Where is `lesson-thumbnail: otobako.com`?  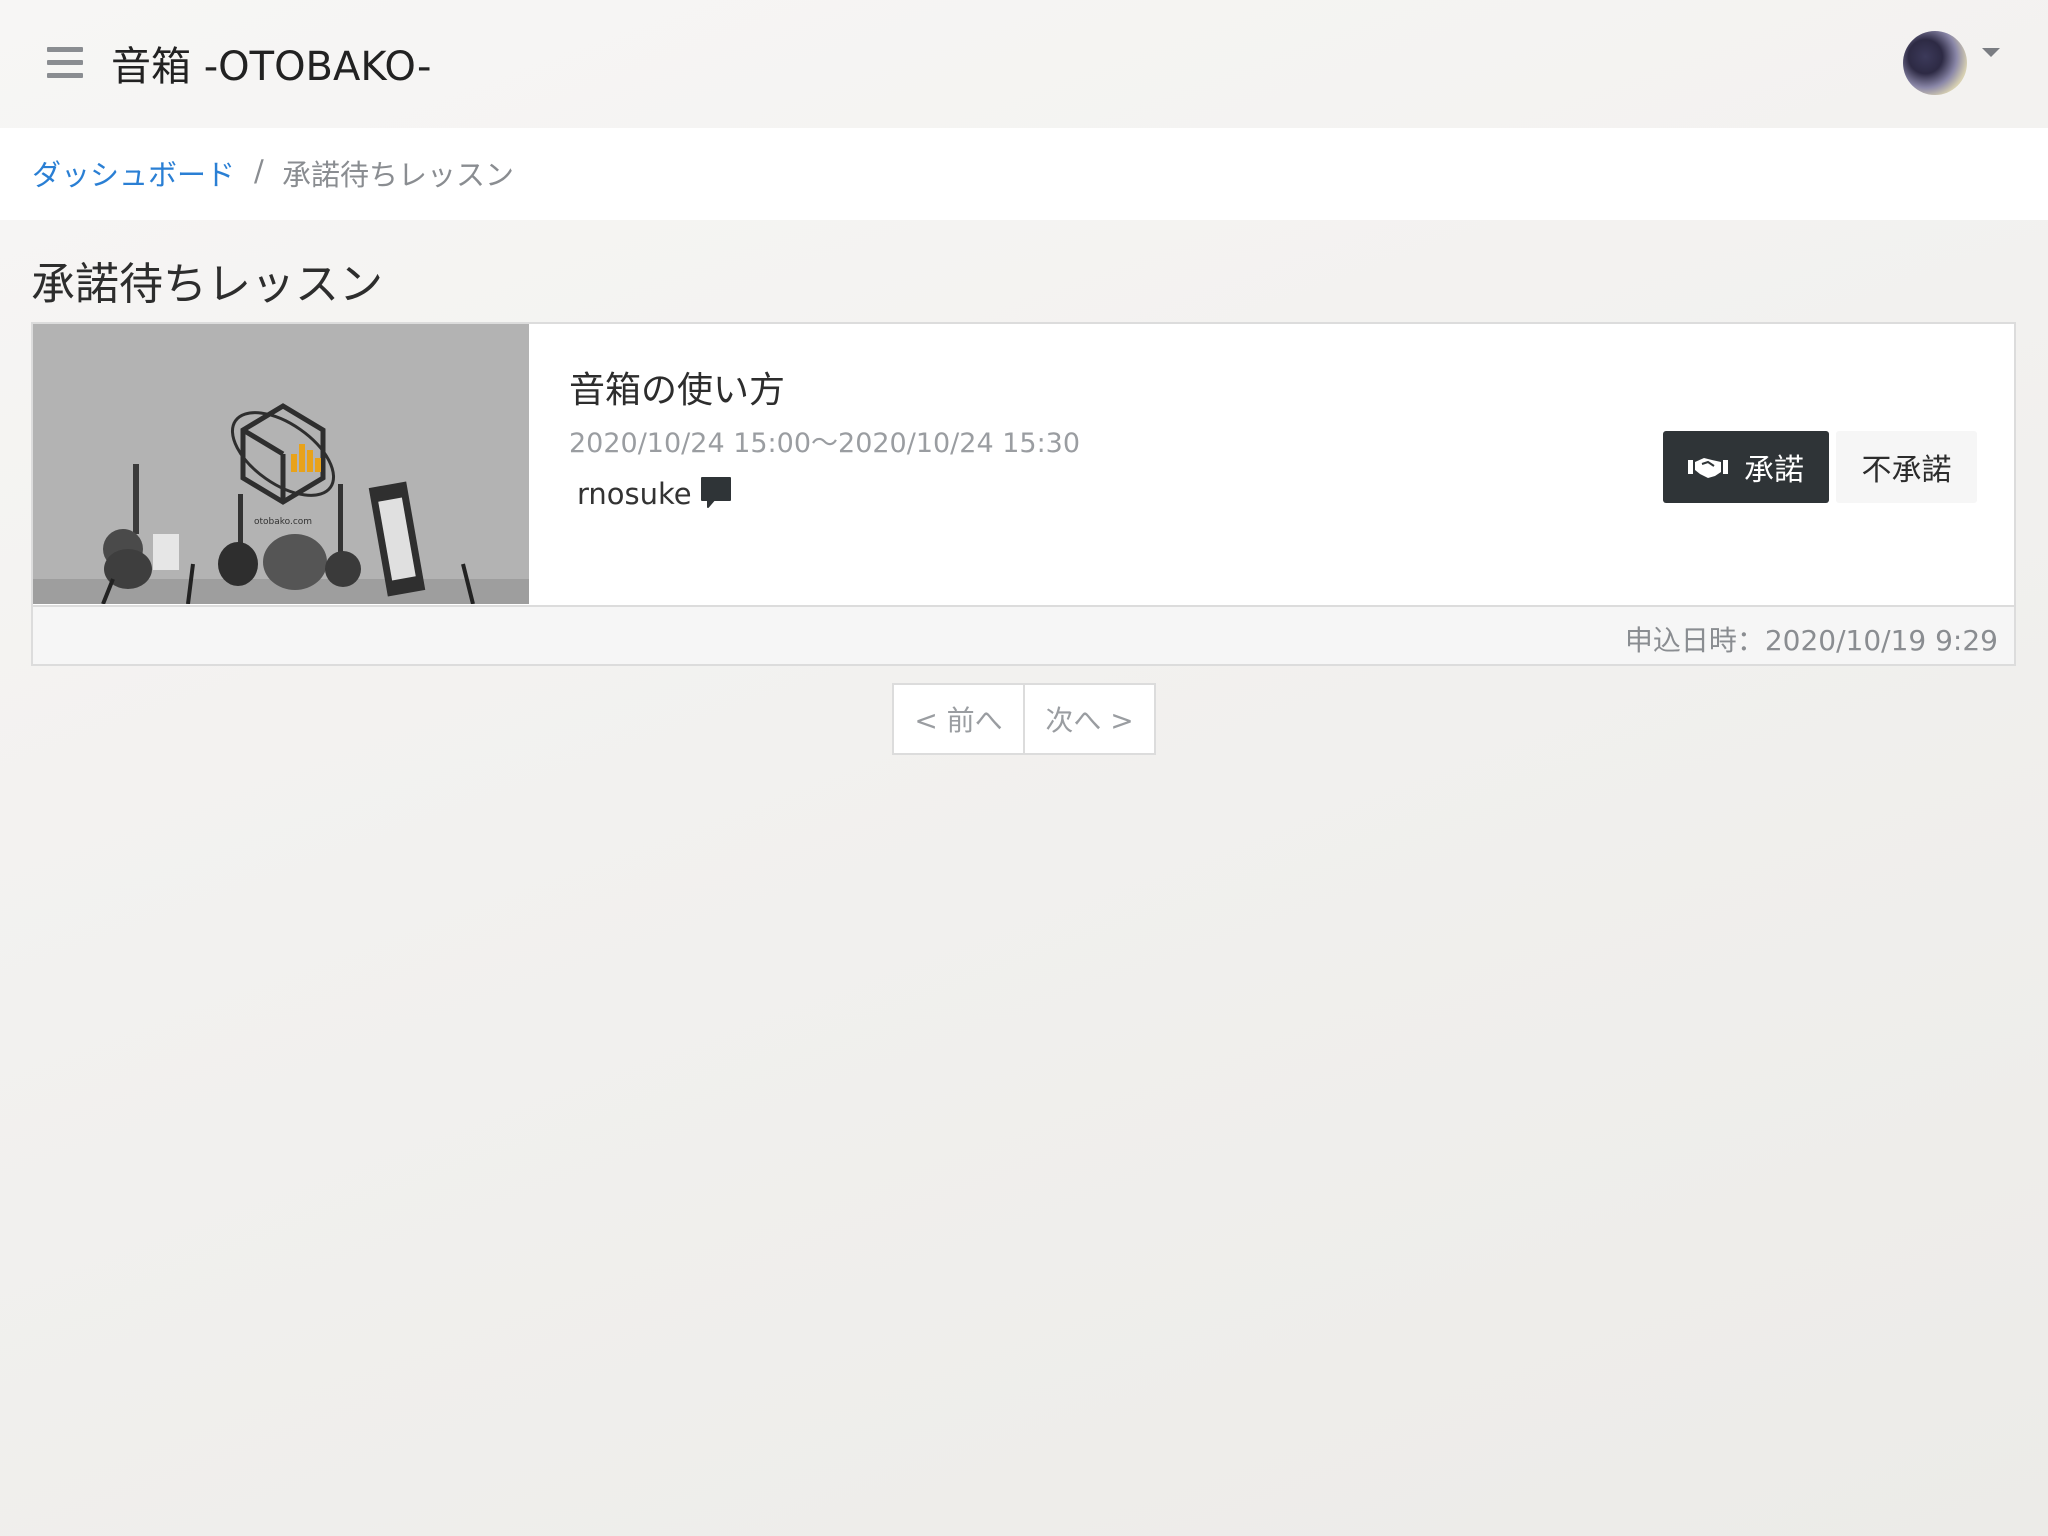
lesson-thumbnail: otobako.com is located at coordinates (281, 464).